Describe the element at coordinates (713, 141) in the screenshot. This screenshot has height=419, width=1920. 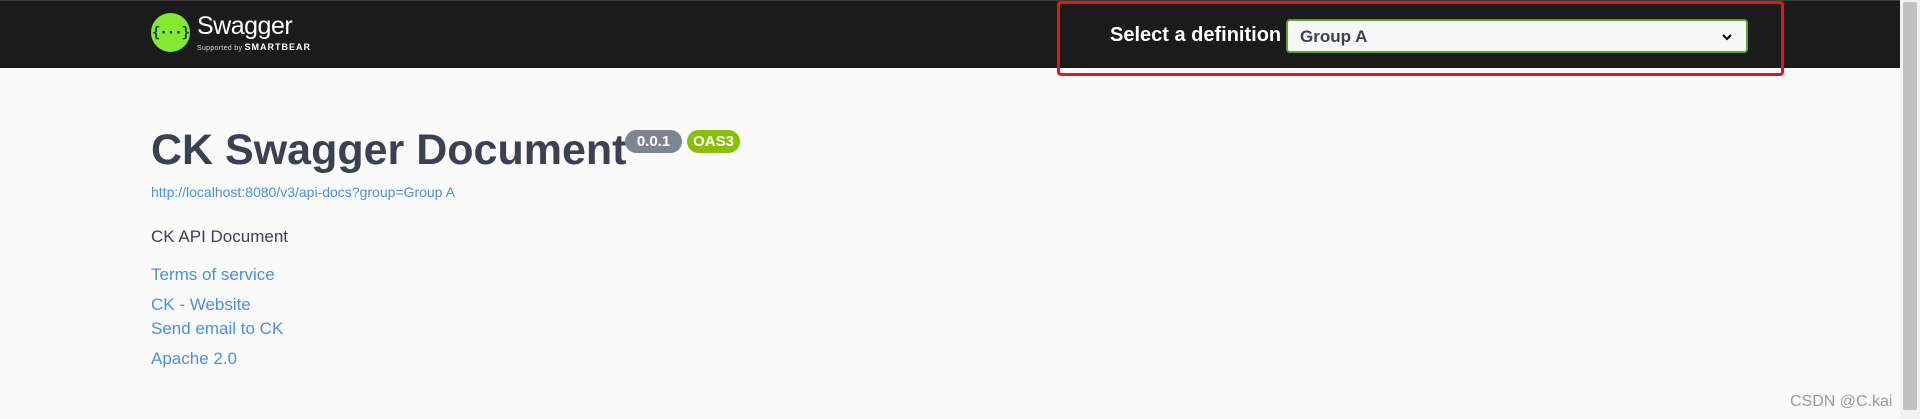
I see `oas-badge: OAS3` at that location.